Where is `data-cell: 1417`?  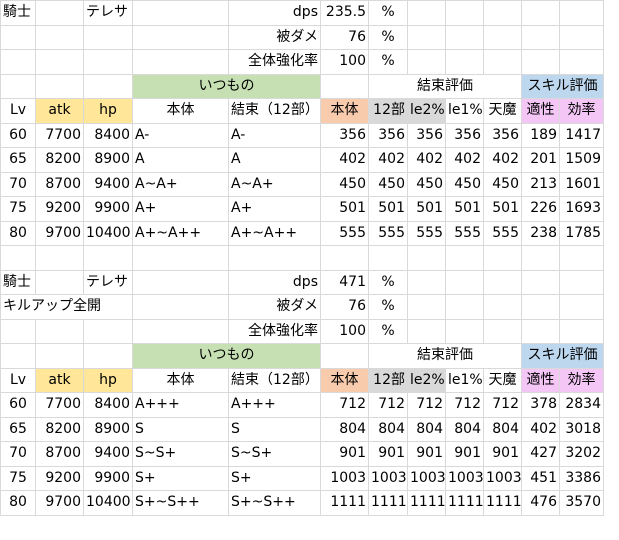 data-cell: 1417 is located at coordinates (581, 135).